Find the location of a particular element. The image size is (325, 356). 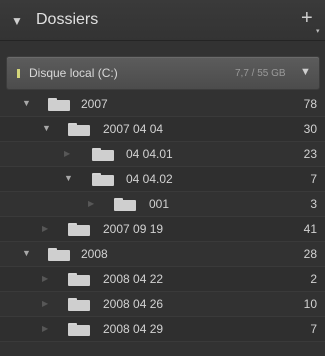

folder-name: 04 04.01 is located at coordinates (149, 154).